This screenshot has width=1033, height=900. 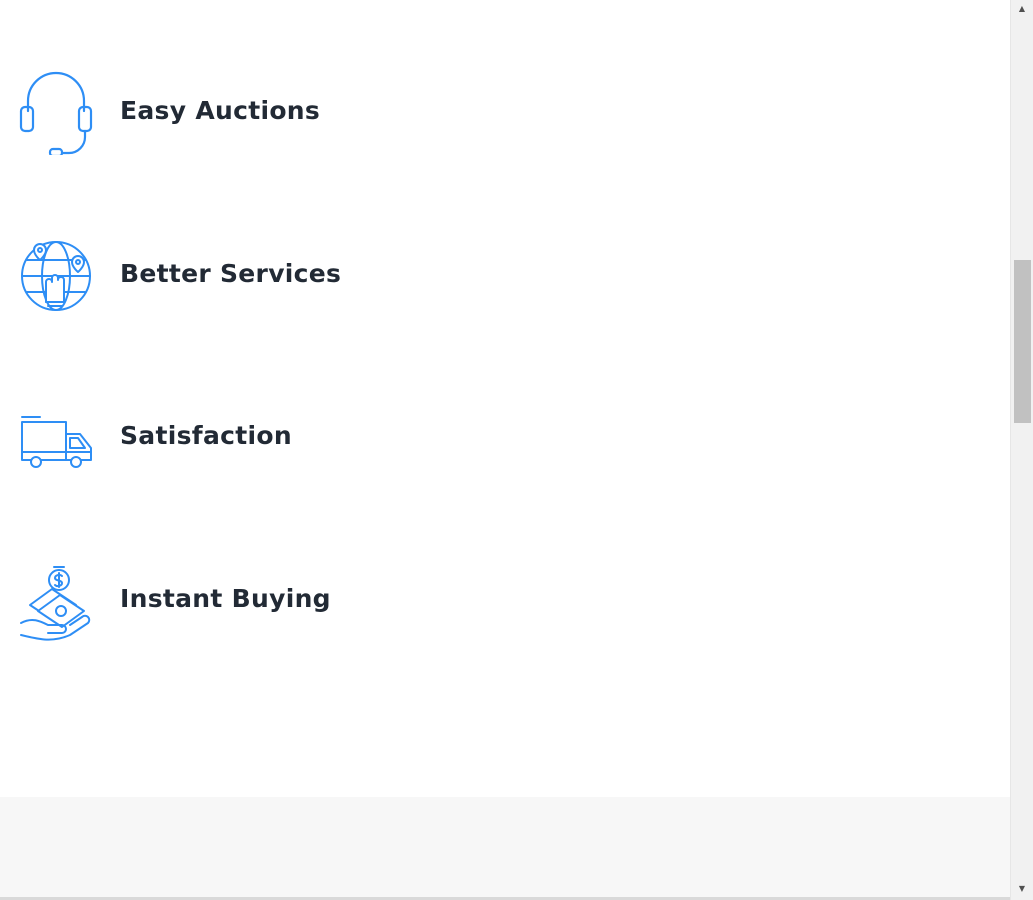 I want to click on vertical-scrollbar: ▲ ▼, so click(x=1021, y=450).